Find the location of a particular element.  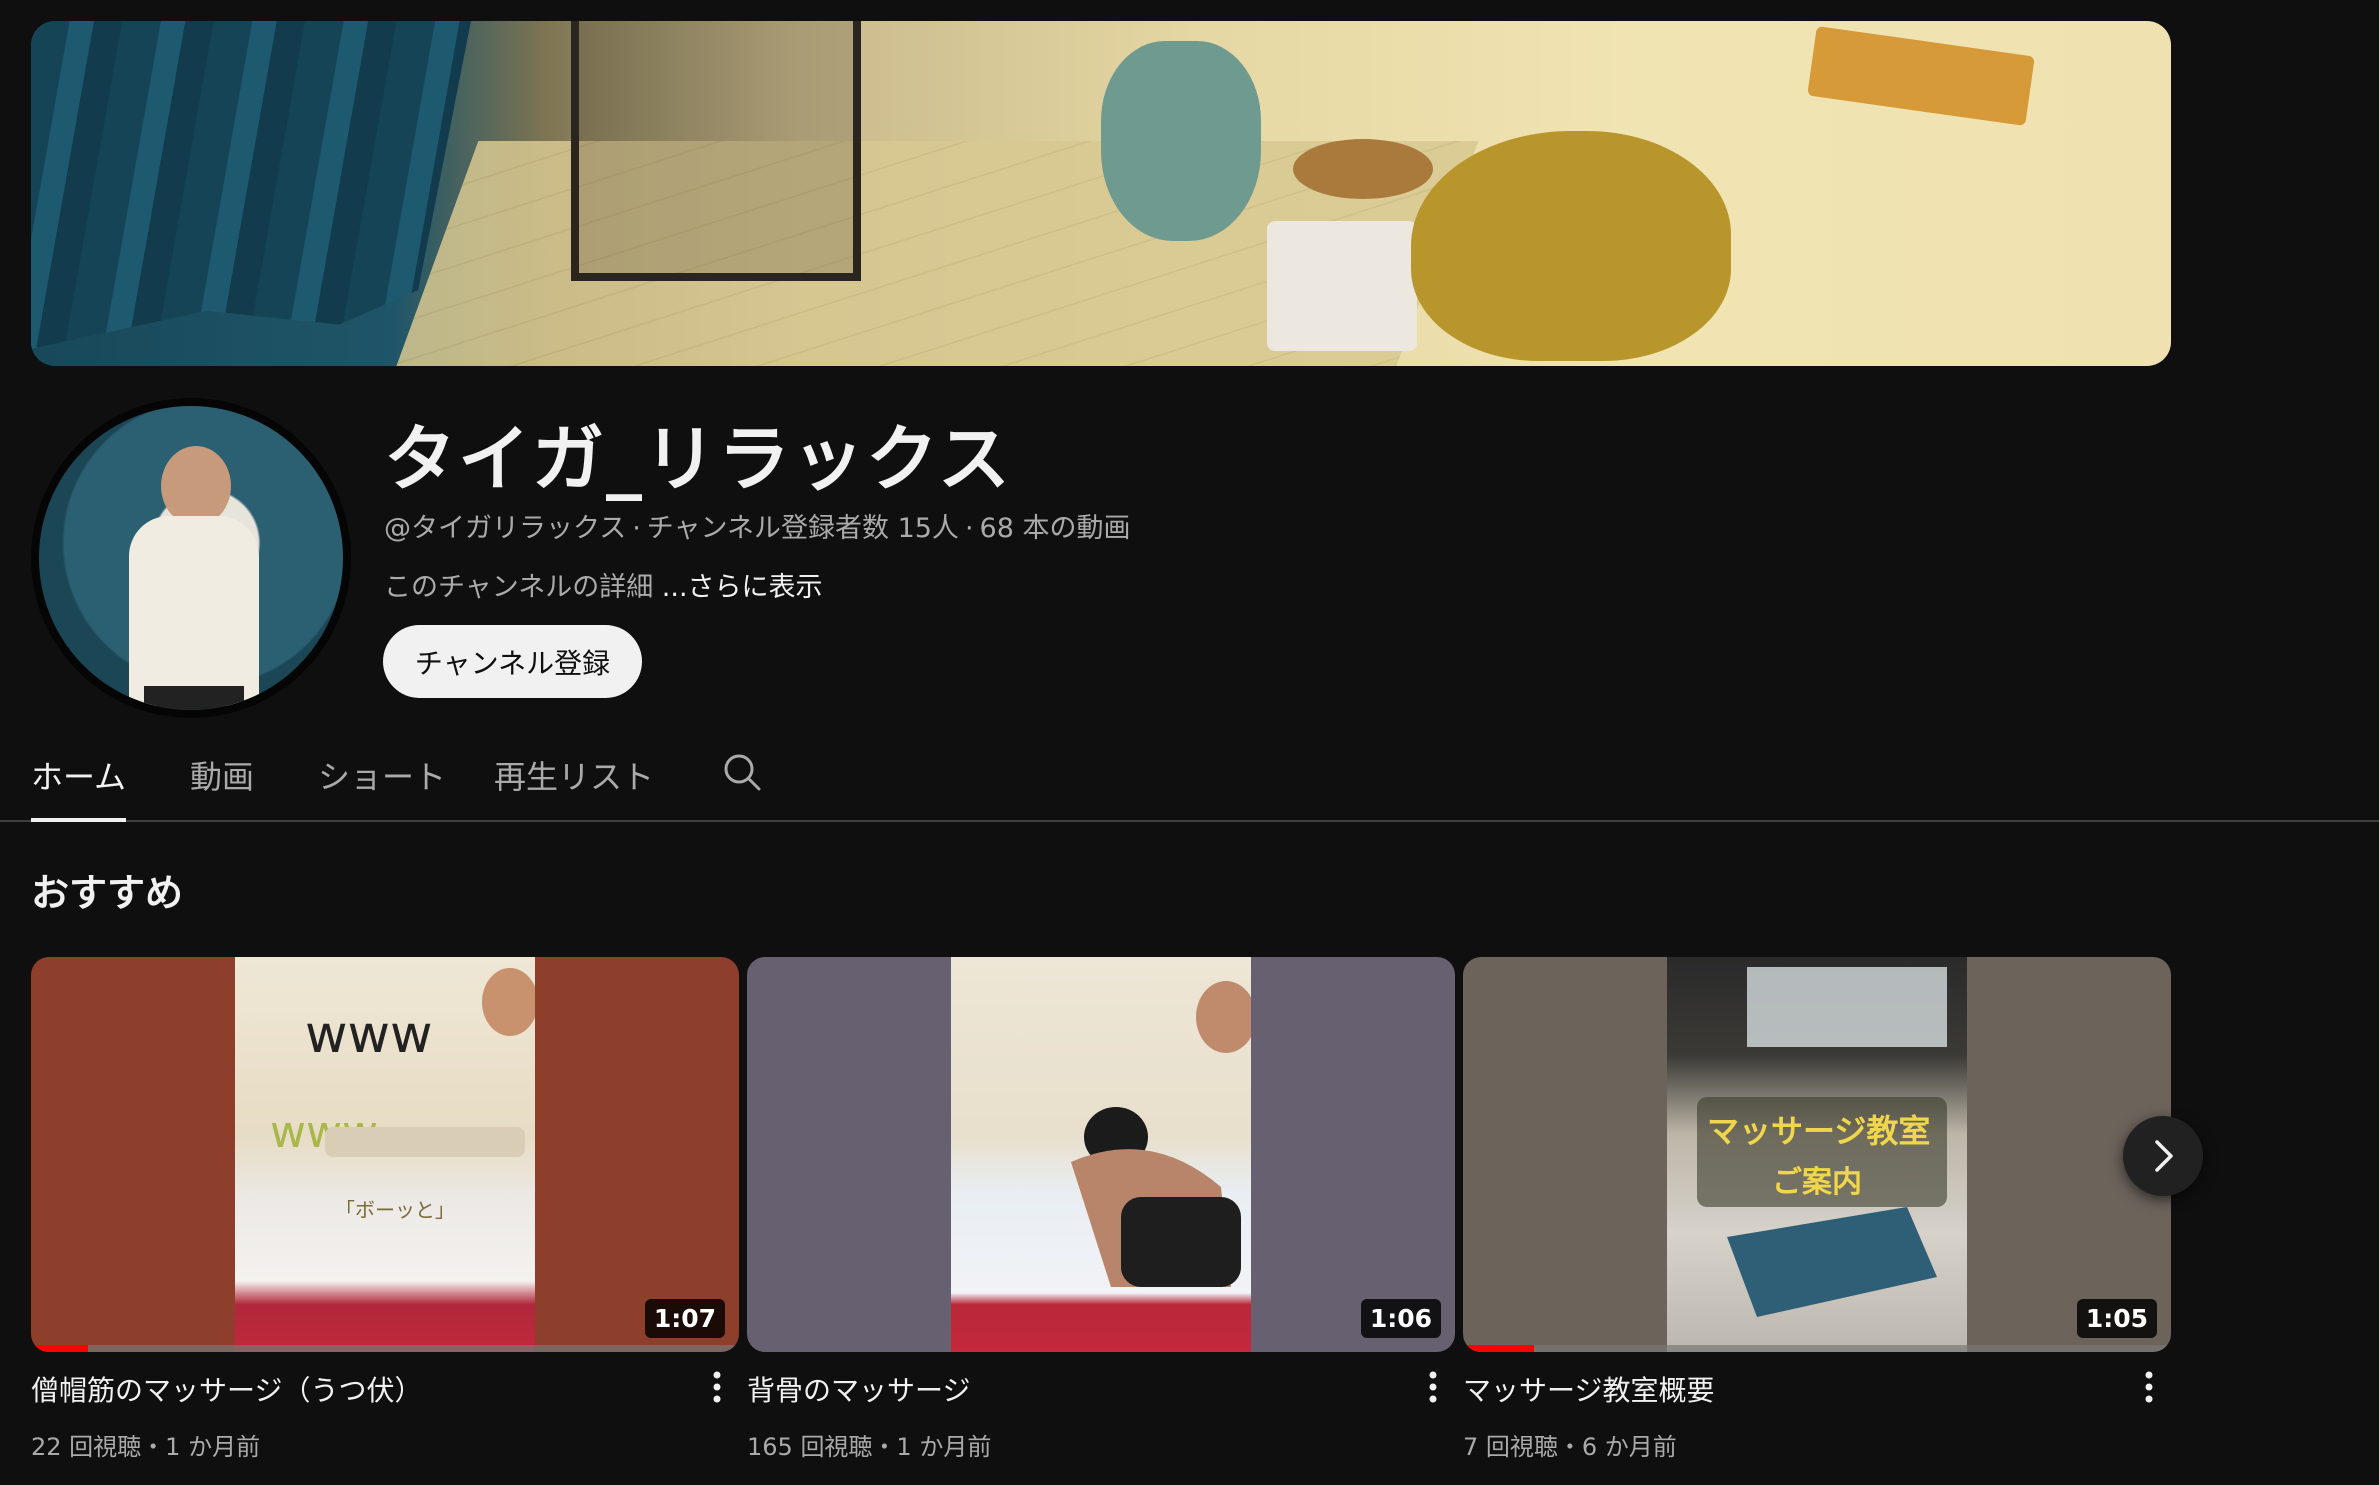

video-thumbnail: www www 「ボーッと」 1:07 is located at coordinates (385, 1154).